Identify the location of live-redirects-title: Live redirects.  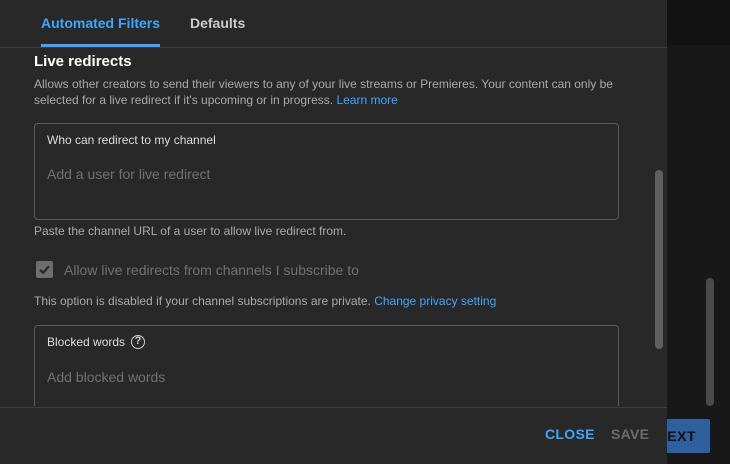
(83, 61).